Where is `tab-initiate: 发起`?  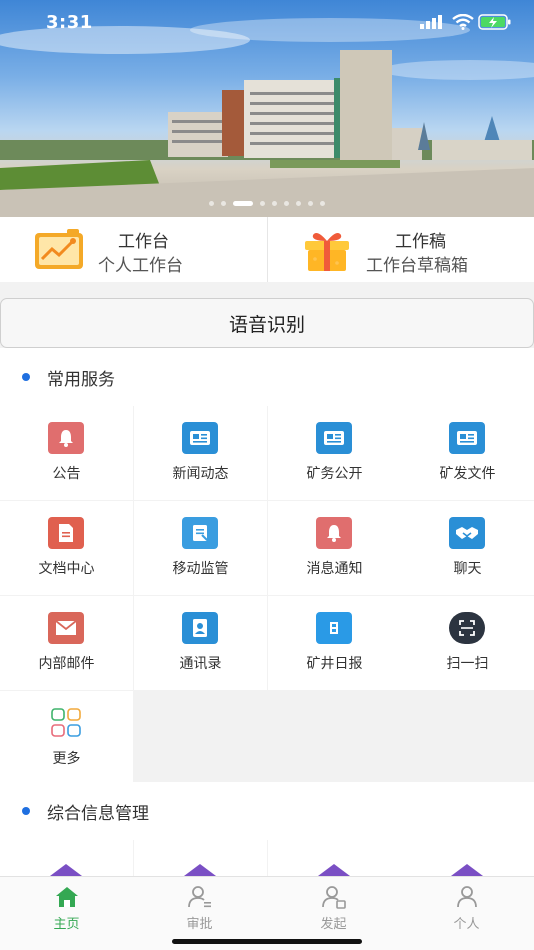
tab-initiate: 发起 is located at coordinates (333, 907).